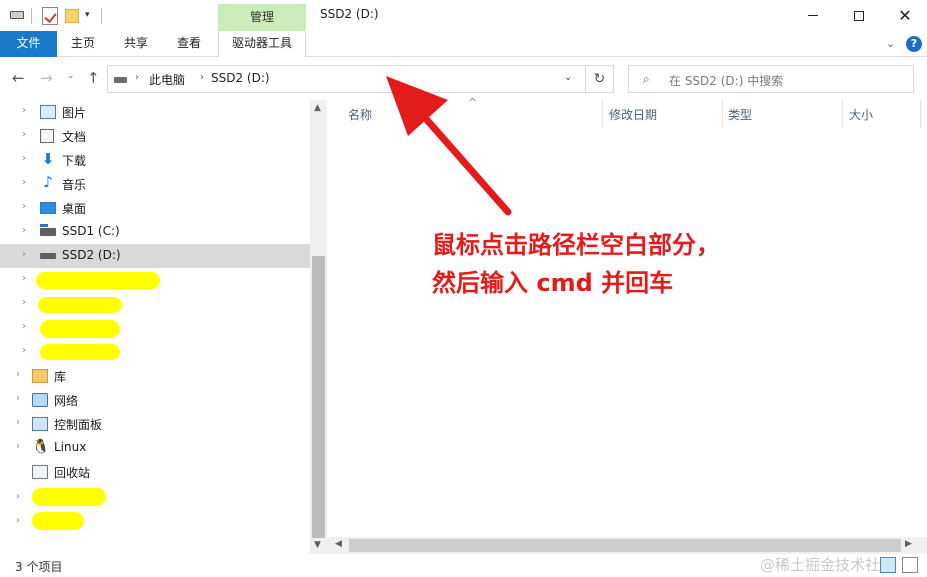 The height and width of the screenshot is (577, 927). What do you see at coordinates (740, 114) in the screenshot?
I see `column-type: 类型` at bounding box center [740, 114].